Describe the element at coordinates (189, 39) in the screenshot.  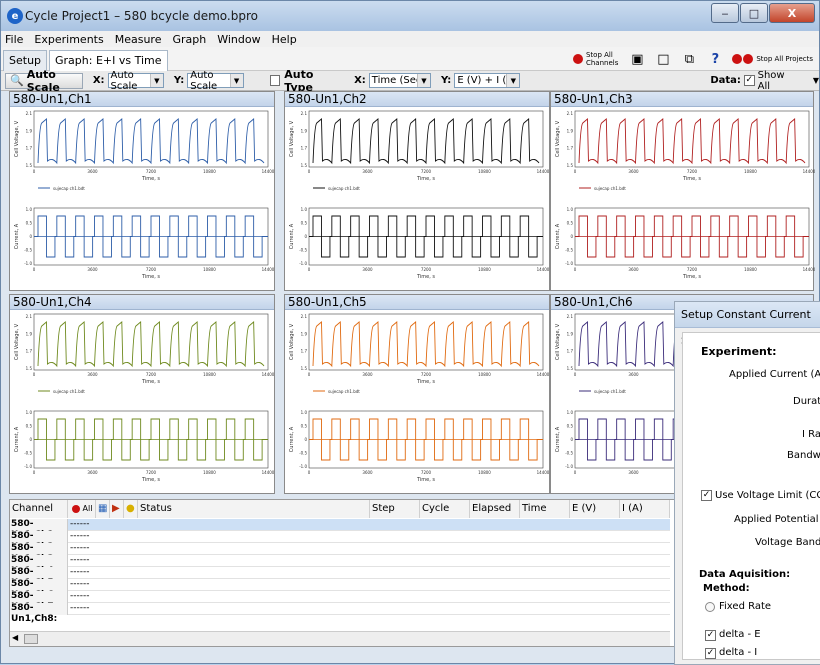
I see `menu-graph: Graph` at that location.